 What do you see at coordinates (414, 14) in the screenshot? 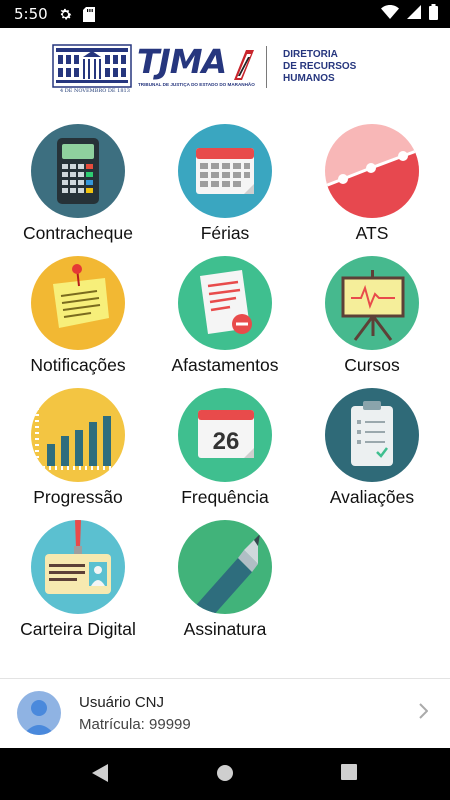
I see `signal-icon` at bounding box center [414, 14].